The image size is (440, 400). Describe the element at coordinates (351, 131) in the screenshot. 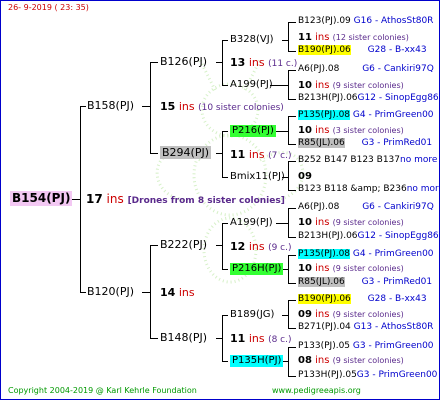

I see `gen3-3-ins-row: 10 ins (3 sister colonies)` at that location.